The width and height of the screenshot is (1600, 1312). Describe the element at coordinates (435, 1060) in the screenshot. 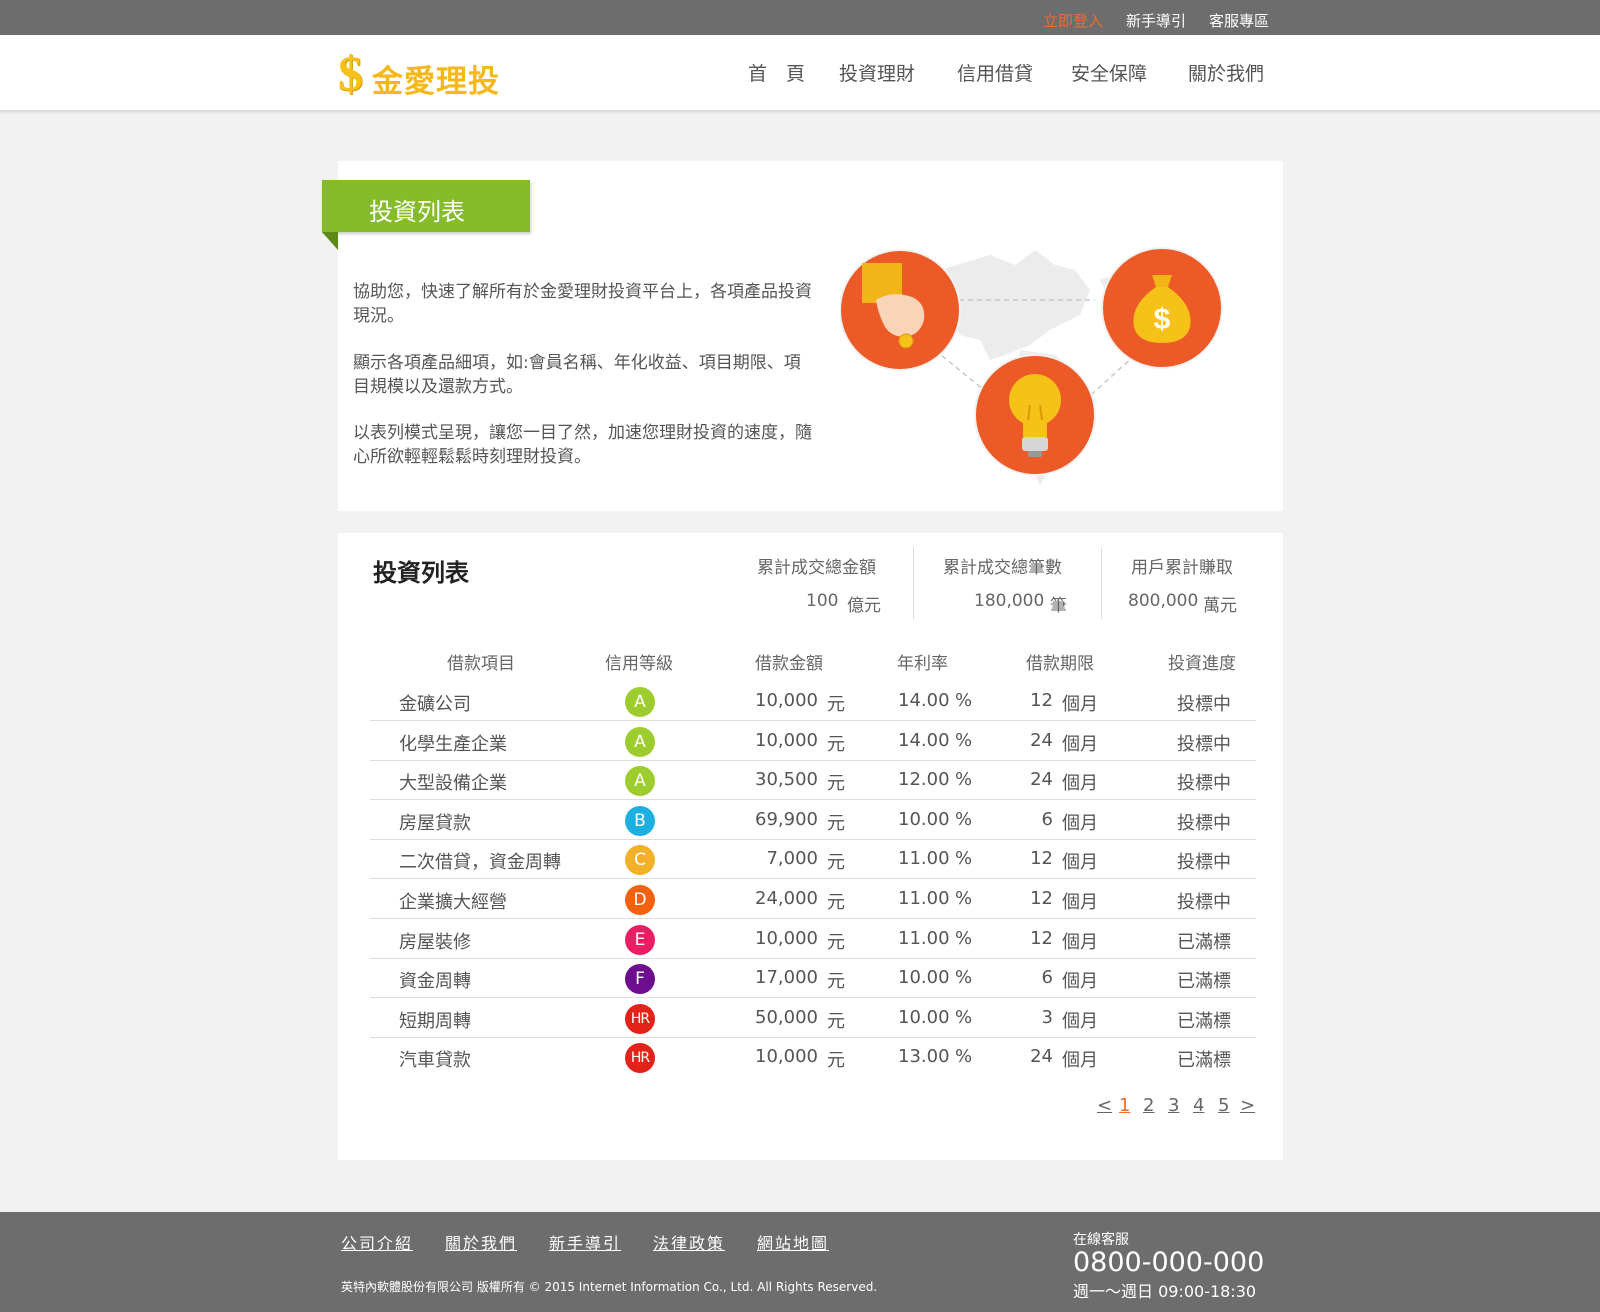

I see `row-item-name: 汽車貸款` at that location.